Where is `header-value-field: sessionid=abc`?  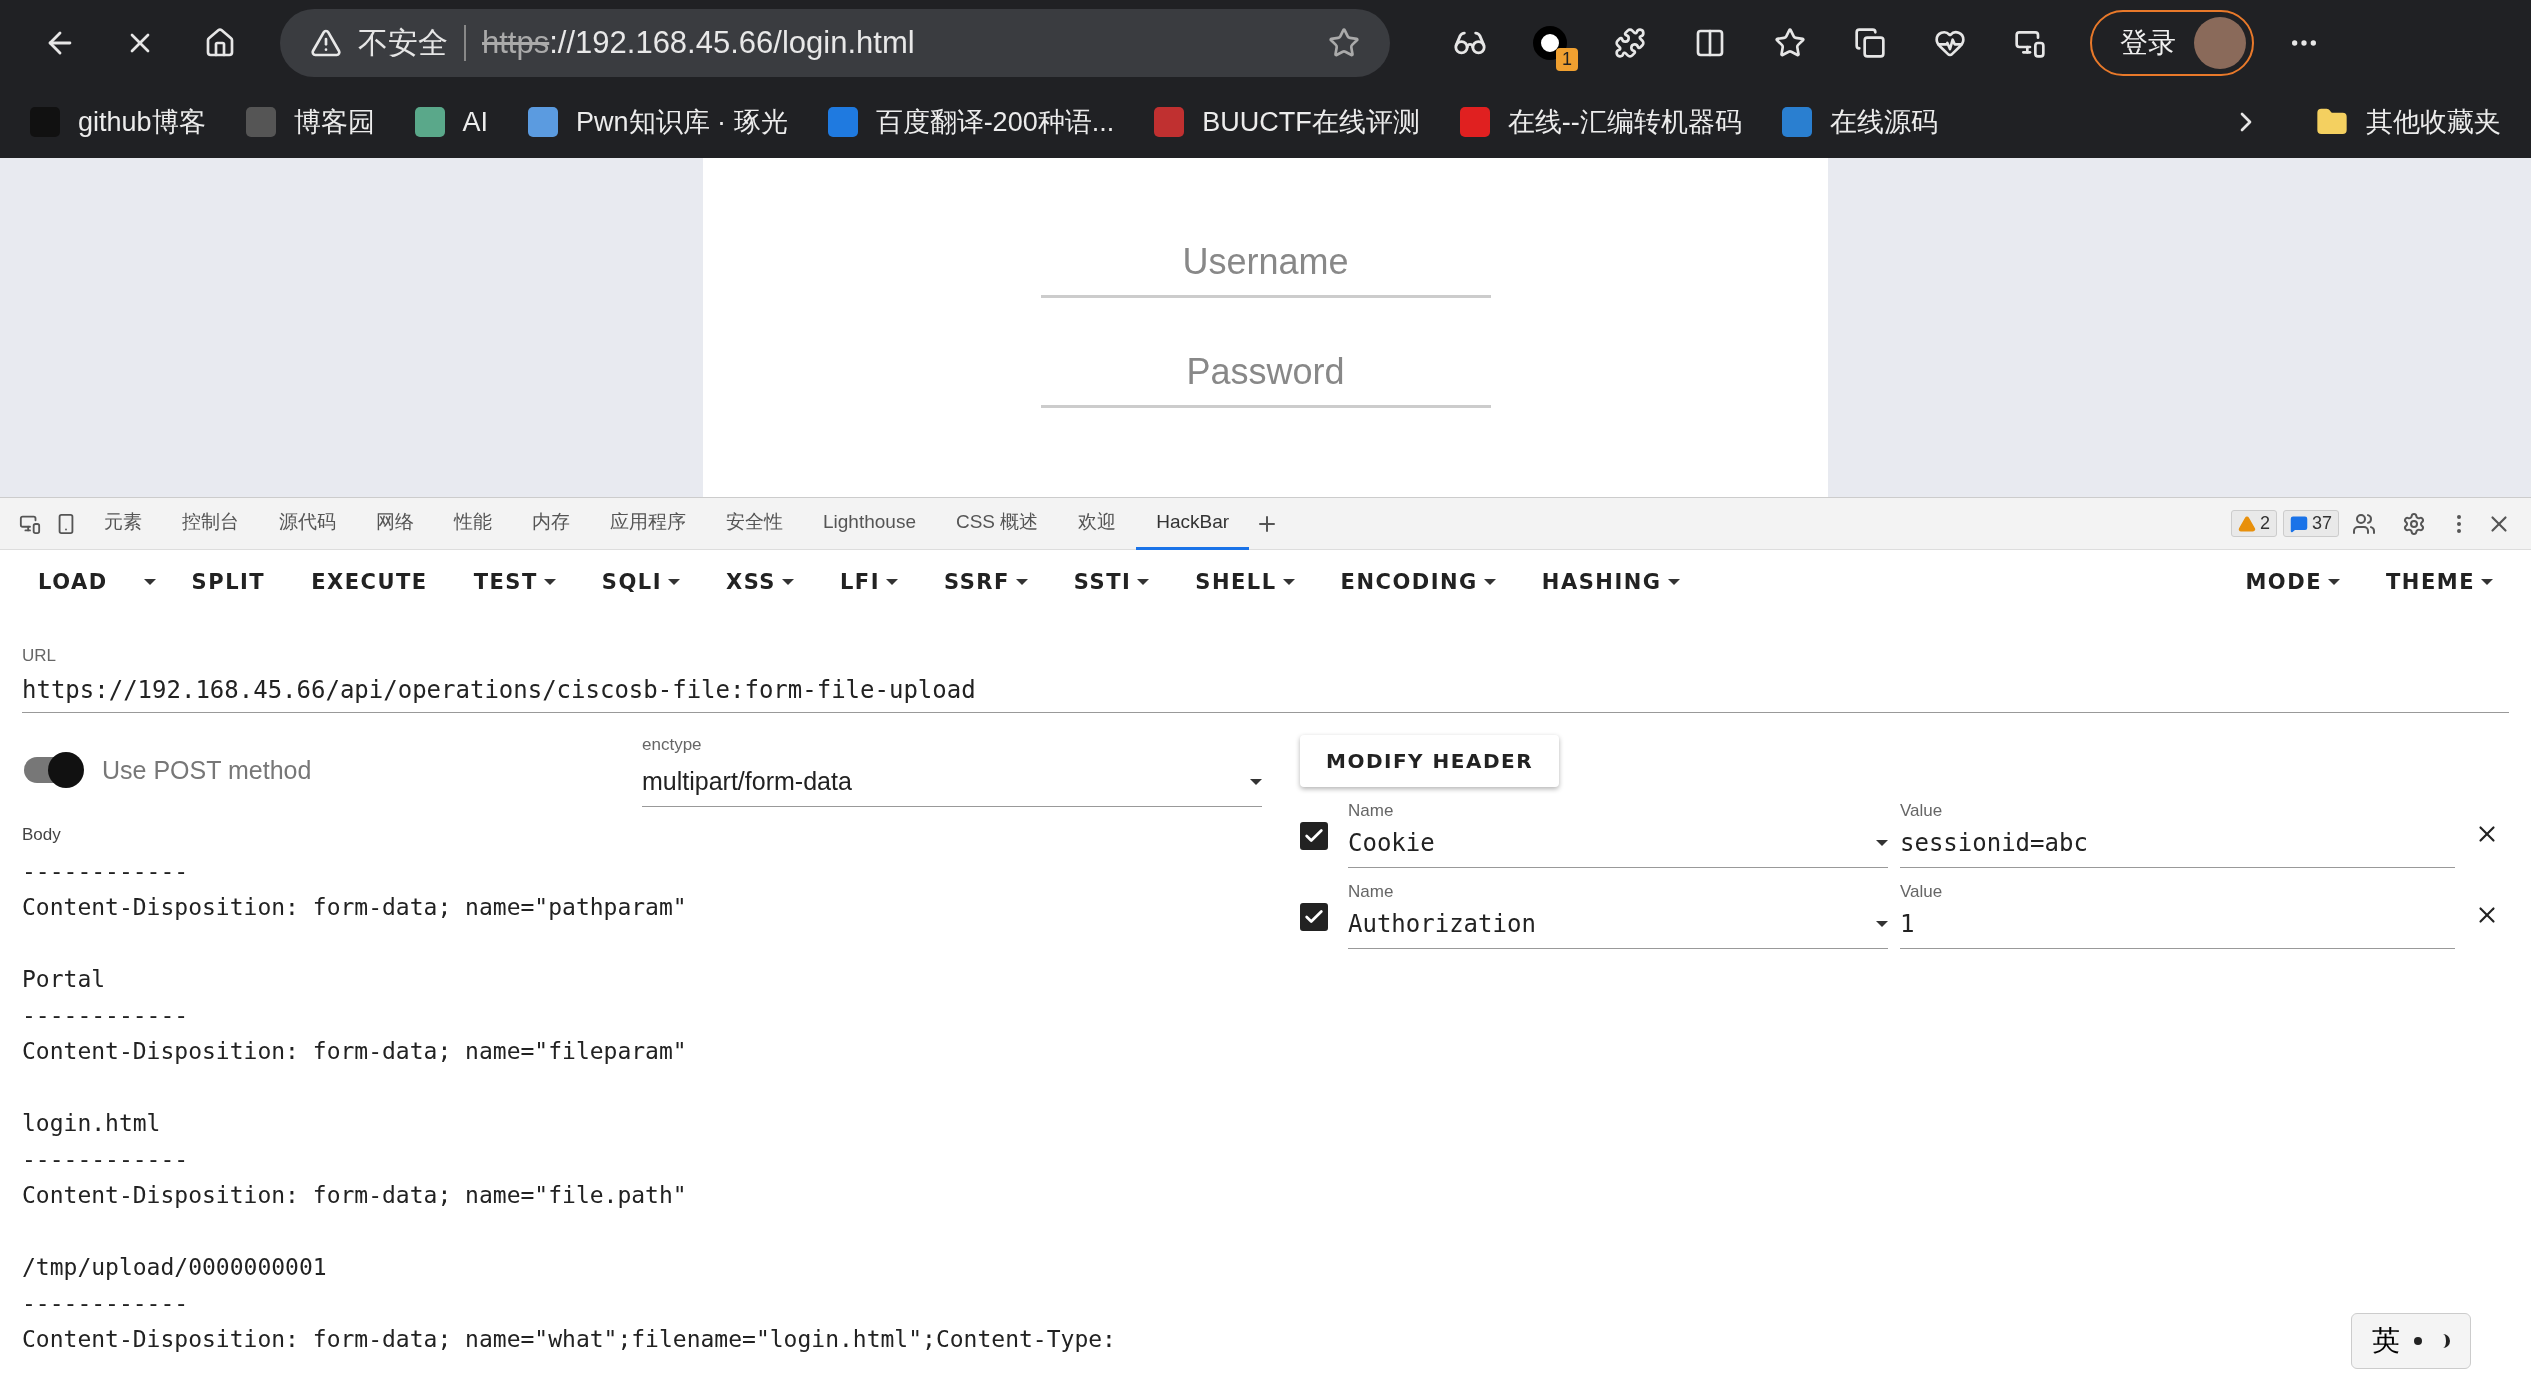
header-value-field: sessionid=abc is located at coordinates (2177, 844).